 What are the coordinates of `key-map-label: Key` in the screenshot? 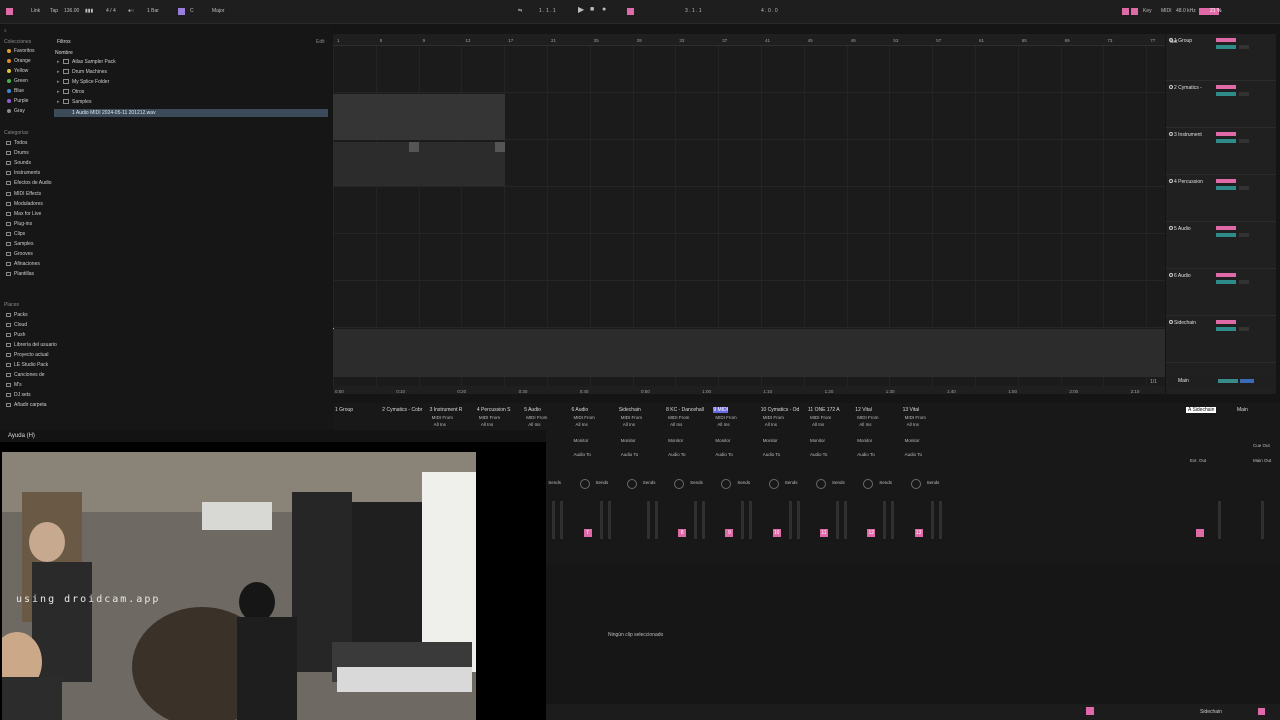 It's located at (1147, 11).